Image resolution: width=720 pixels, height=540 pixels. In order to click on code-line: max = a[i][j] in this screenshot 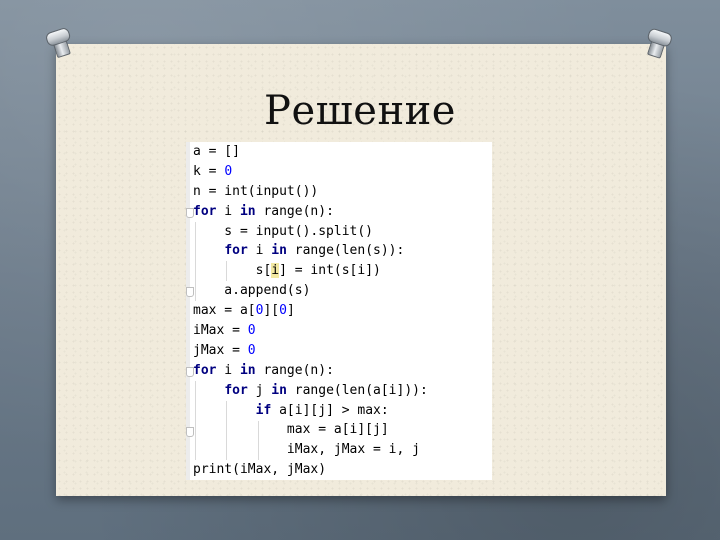, I will do `click(291, 430)`.